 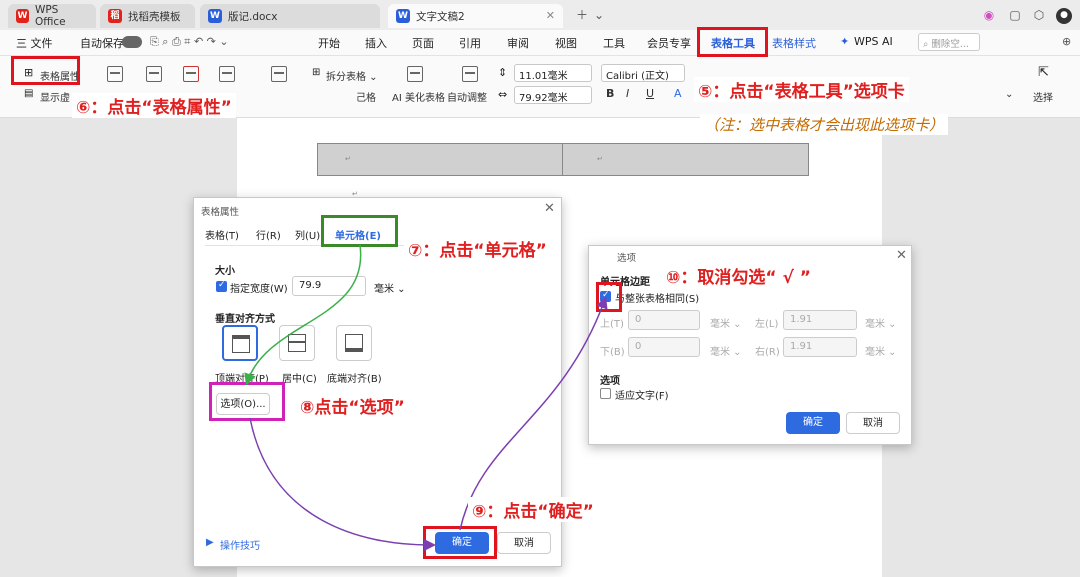 What do you see at coordinates (303, 315) in the screenshot?
I see `arrow-cell-to-options` at bounding box center [303, 315].